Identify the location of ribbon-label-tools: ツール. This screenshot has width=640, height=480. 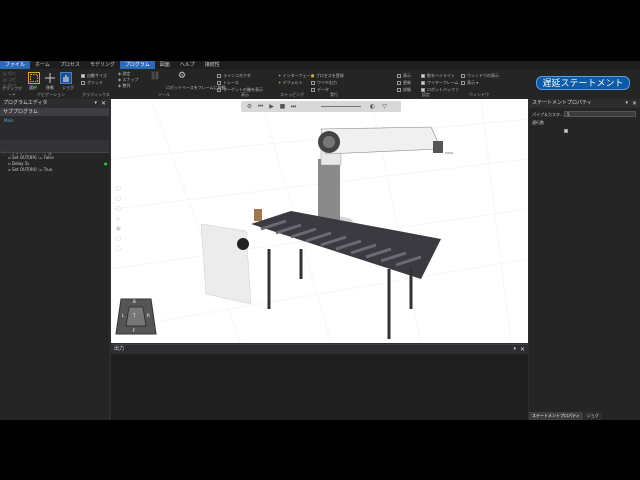
(164, 94).